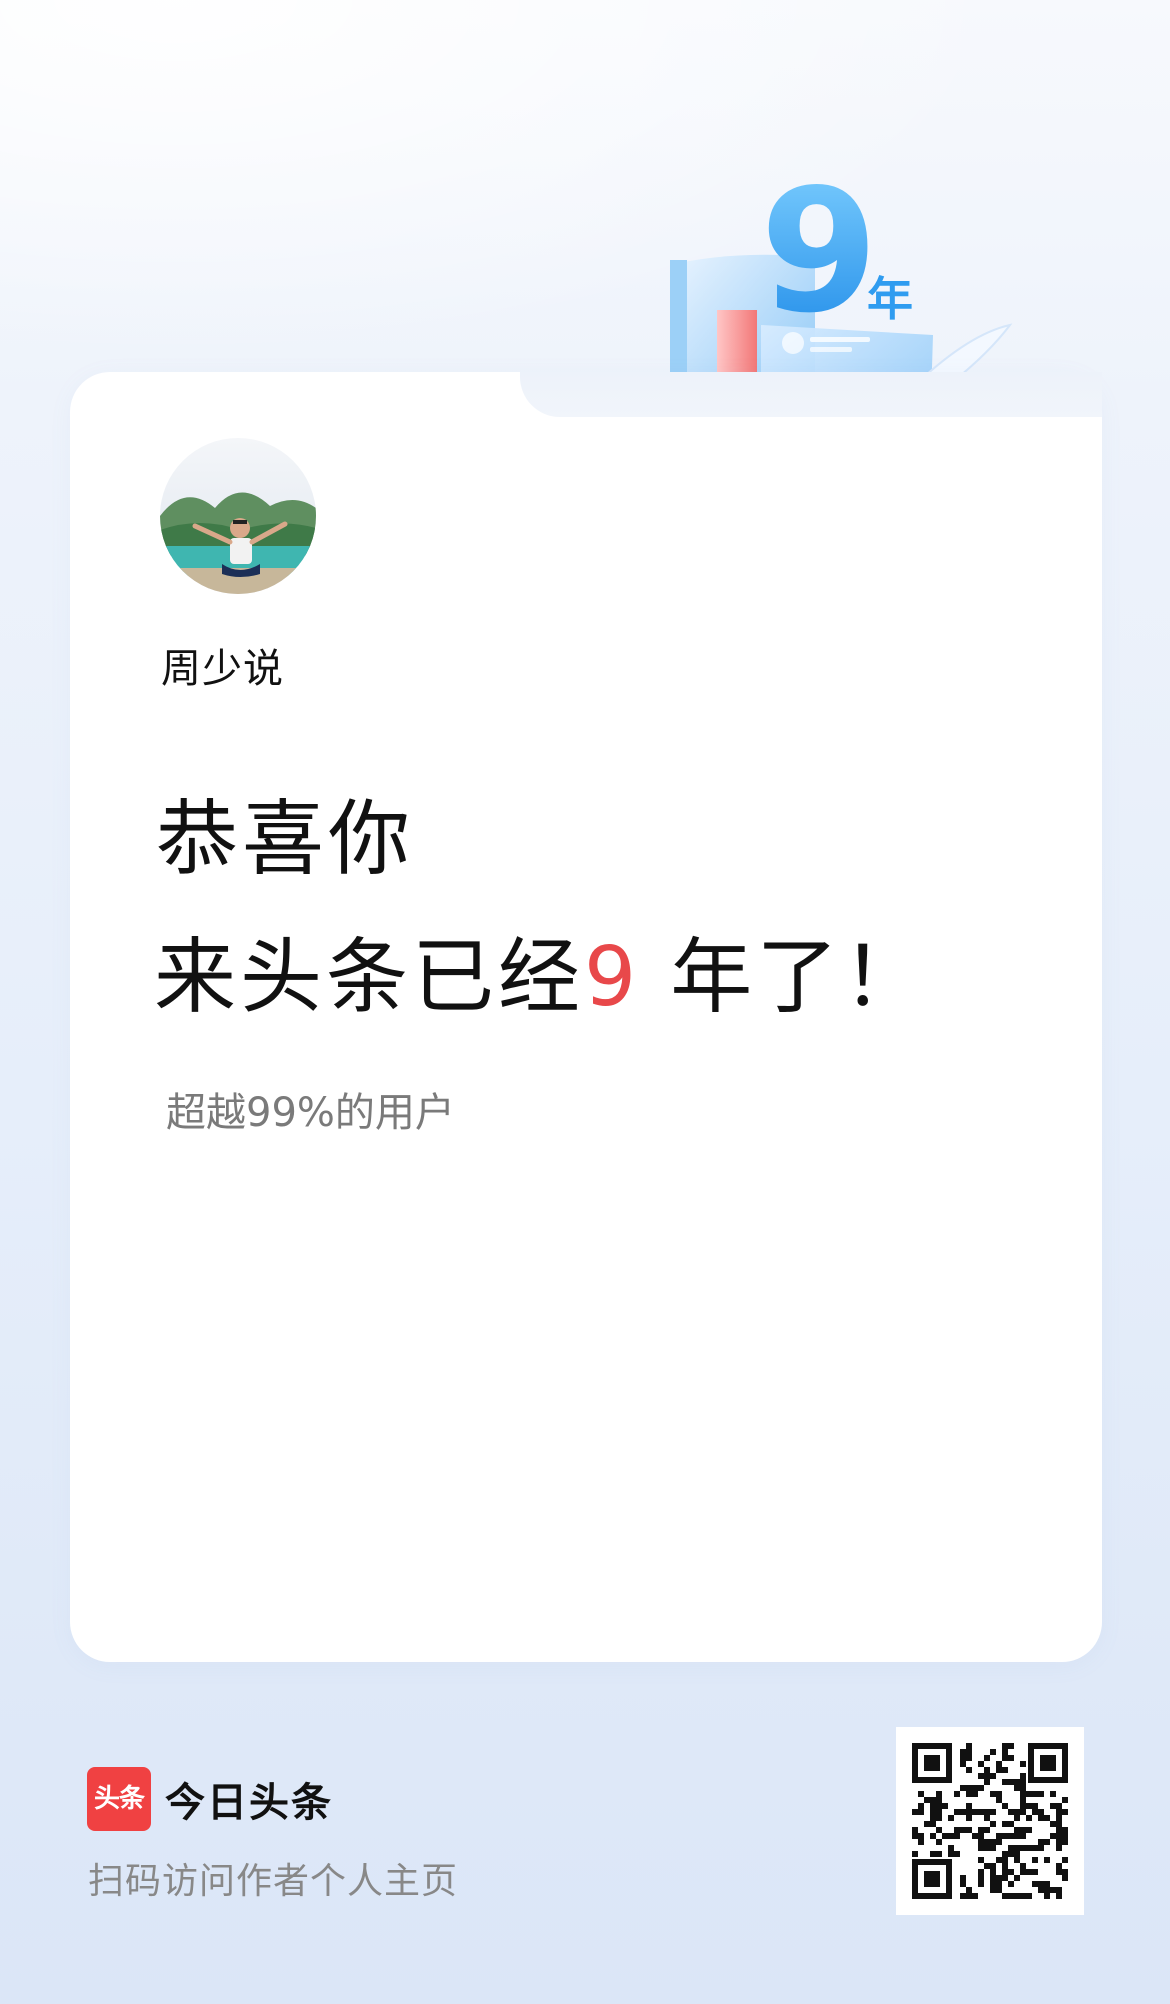 This screenshot has width=1170, height=2004. What do you see at coordinates (784, 977) in the screenshot?
I see `congrats-suffix: 年了！` at bounding box center [784, 977].